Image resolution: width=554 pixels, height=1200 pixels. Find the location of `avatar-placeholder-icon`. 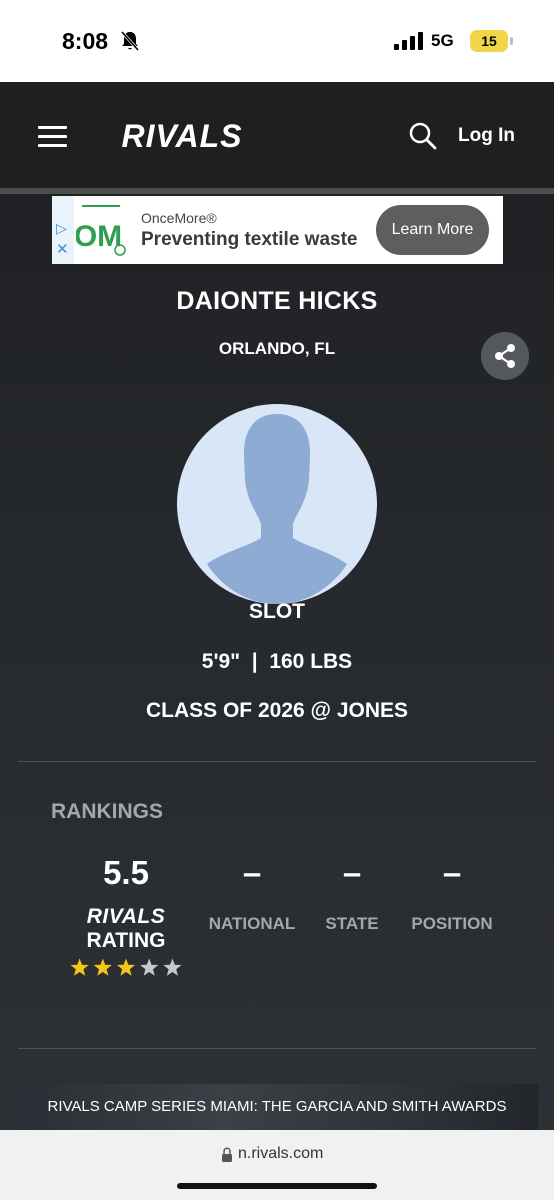

avatar-placeholder-icon is located at coordinates (277, 509).